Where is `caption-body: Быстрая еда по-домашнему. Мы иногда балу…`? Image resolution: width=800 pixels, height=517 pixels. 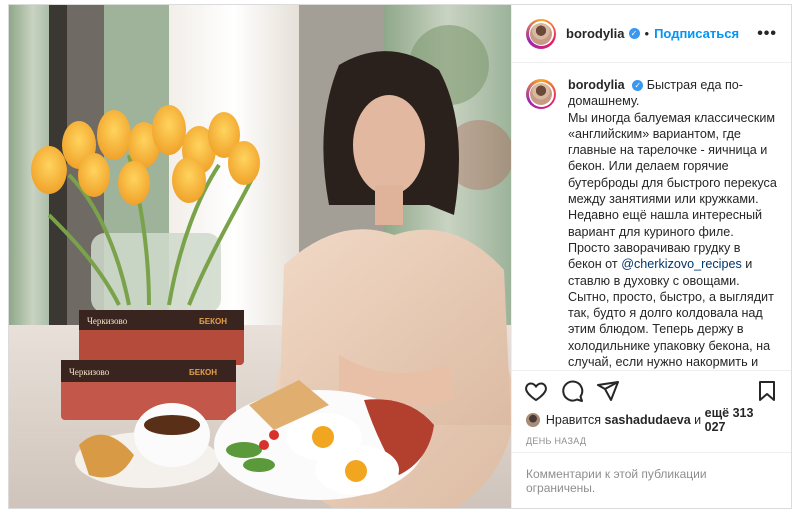 caption-body: Быстрая еда по-домашнему. Мы иногда балу… is located at coordinates (672, 175).